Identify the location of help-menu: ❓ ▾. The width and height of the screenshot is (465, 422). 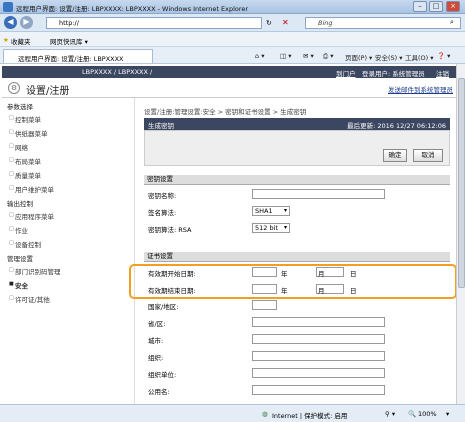
(443, 56).